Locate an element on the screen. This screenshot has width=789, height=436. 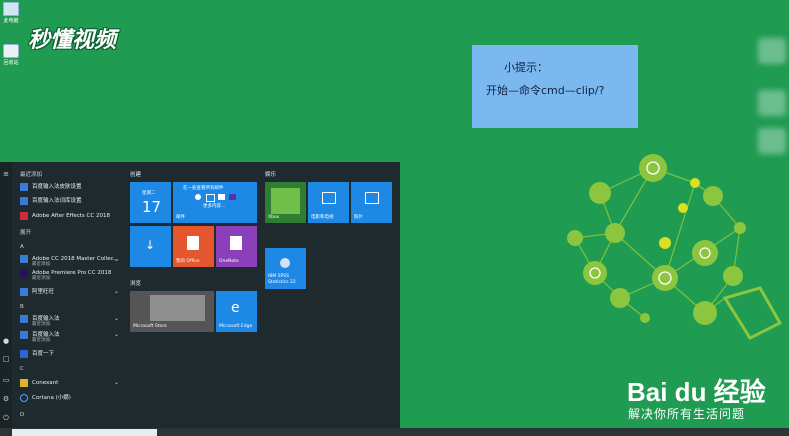
app-name: 百度输入法词库设置 is located at coordinates (57, 201).